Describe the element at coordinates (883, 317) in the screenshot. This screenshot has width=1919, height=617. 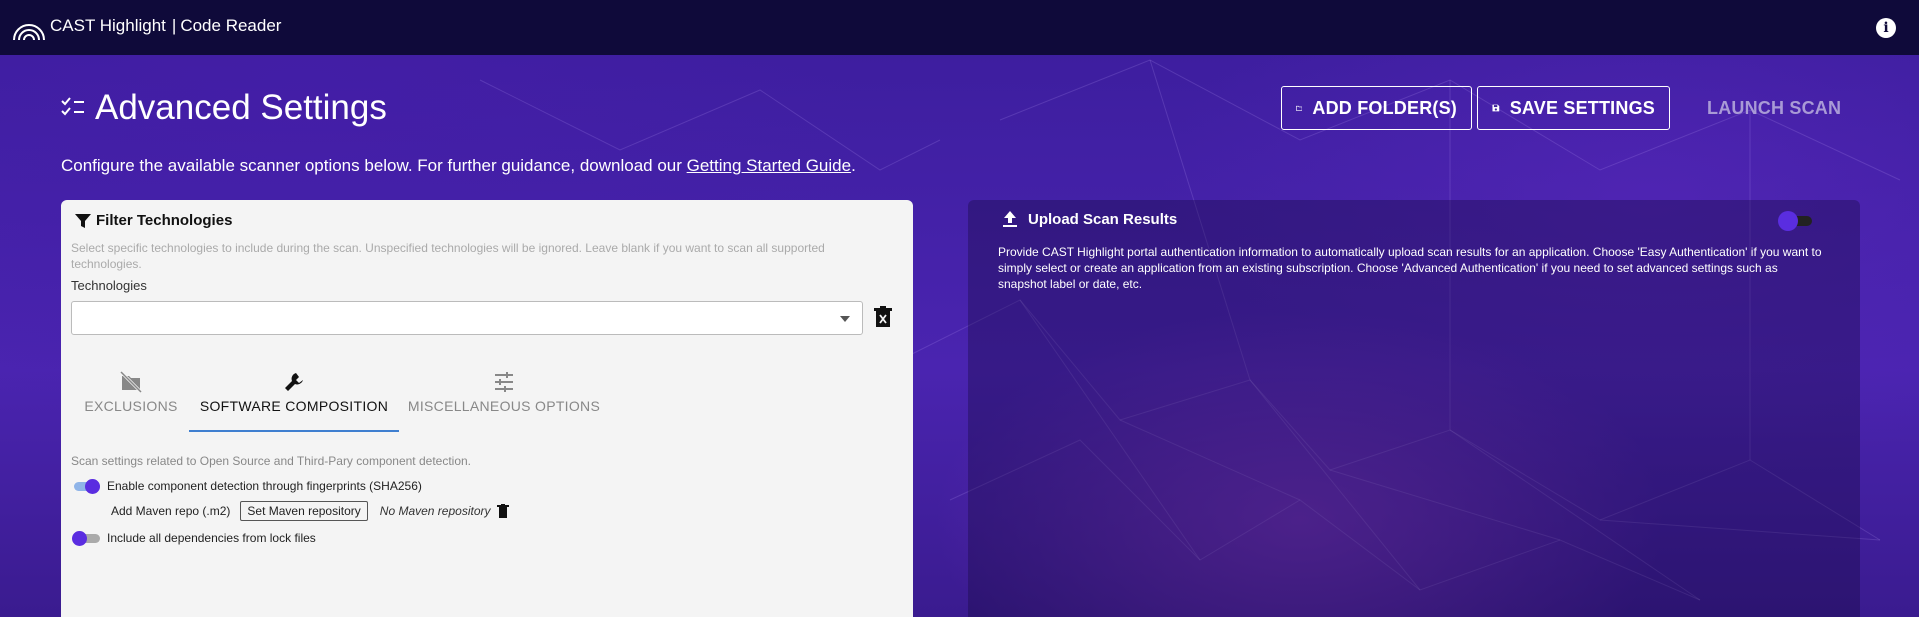
I see `clear-technologies-trash-icon` at that location.